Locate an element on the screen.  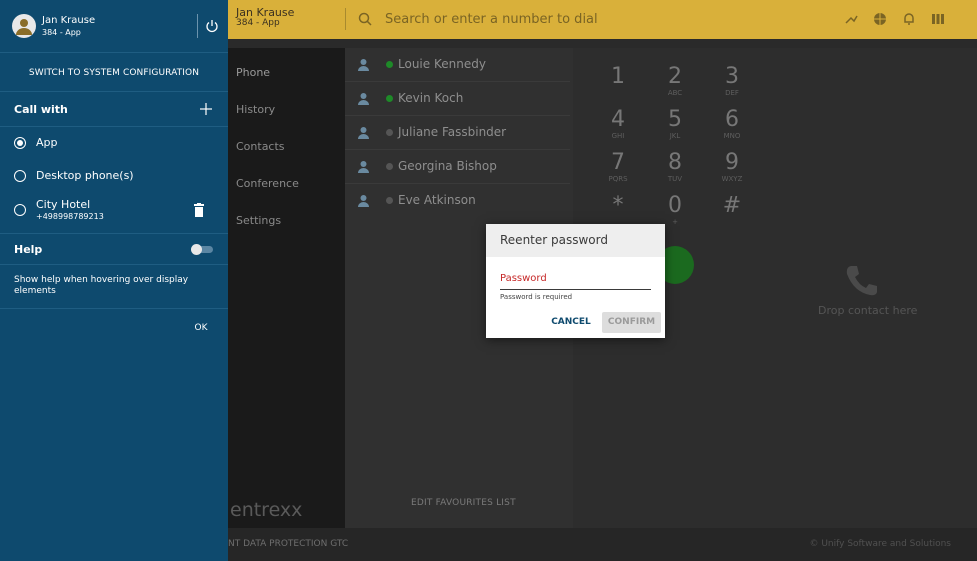
favourite-contact: Georgina Bishop is located at coordinates (457, 167).